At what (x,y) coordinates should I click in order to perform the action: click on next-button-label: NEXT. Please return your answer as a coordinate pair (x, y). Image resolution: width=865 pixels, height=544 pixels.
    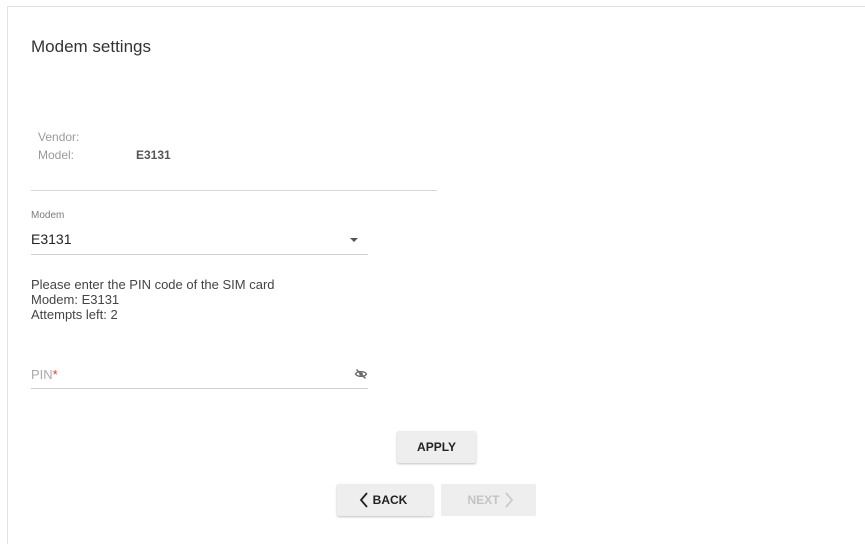
    Looking at the image, I should click on (483, 500).